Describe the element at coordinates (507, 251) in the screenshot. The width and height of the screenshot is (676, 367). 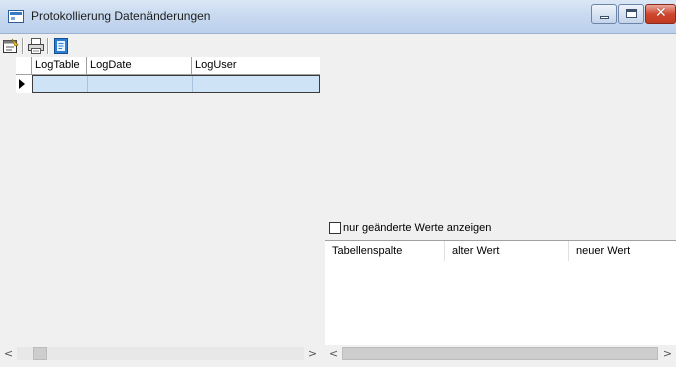
I see `column-header-alter-wert: alter Wert` at that location.